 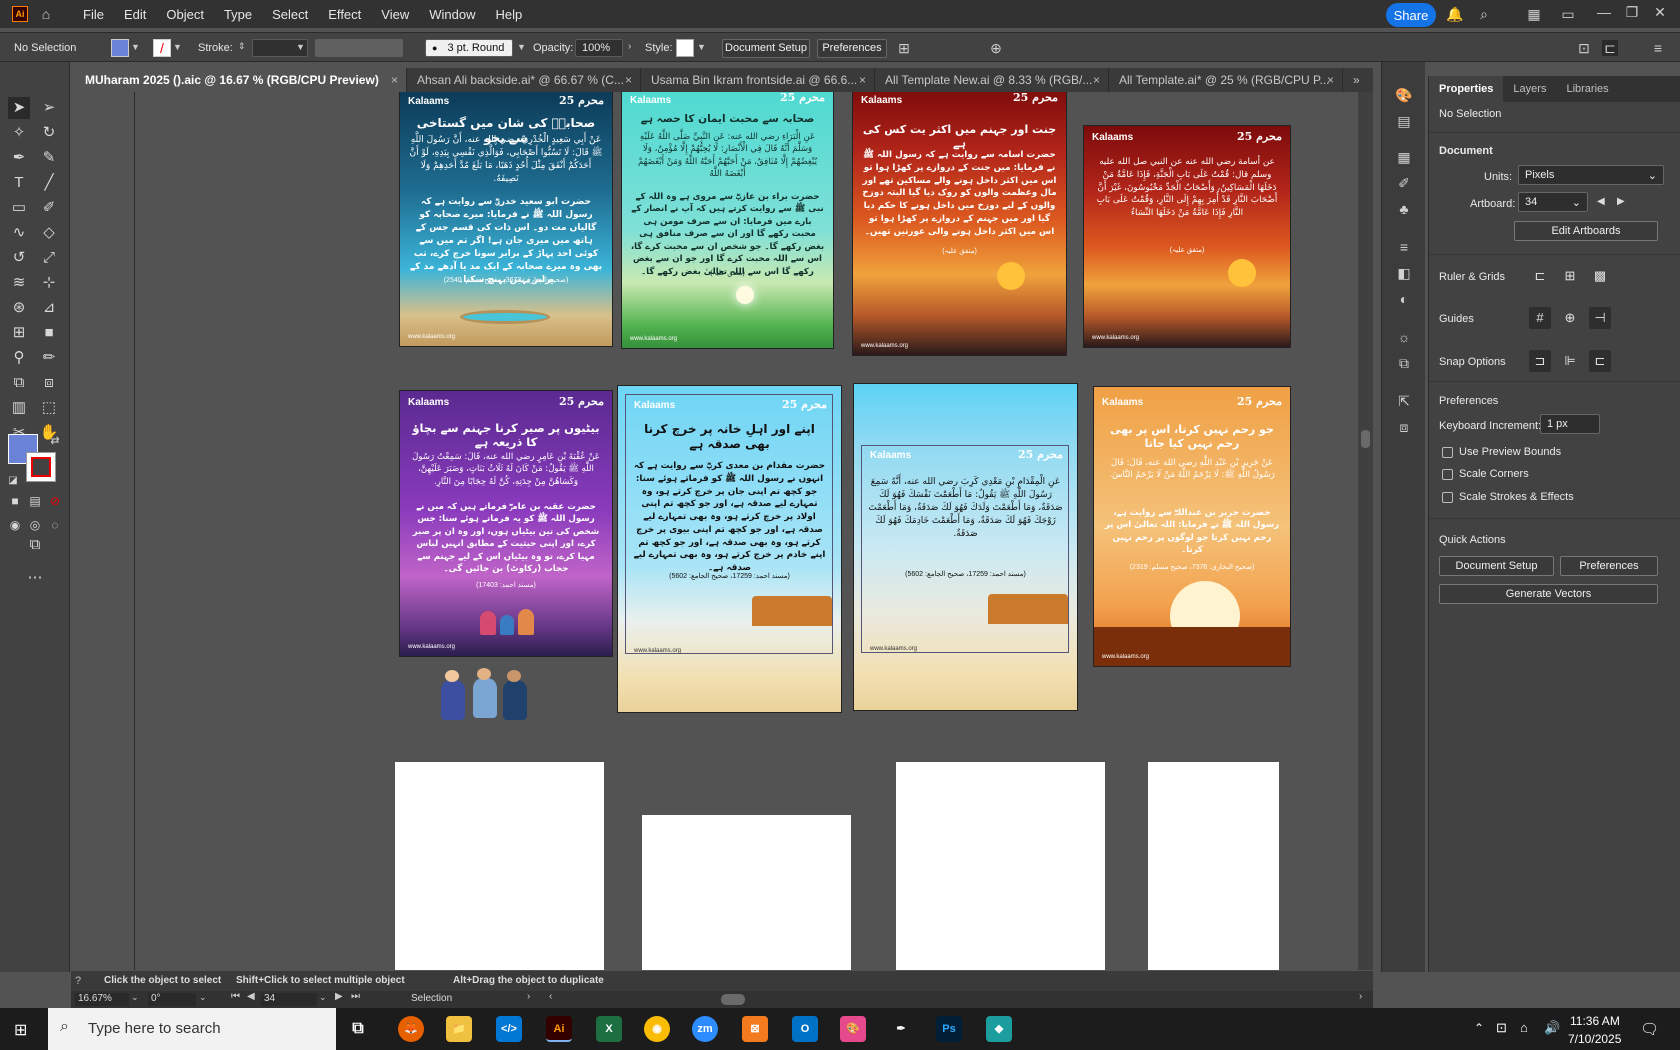 What do you see at coordinates (1358, 80) in the screenshot?
I see `tabs-overflow-icon: »` at bounding box center [1358, 80].